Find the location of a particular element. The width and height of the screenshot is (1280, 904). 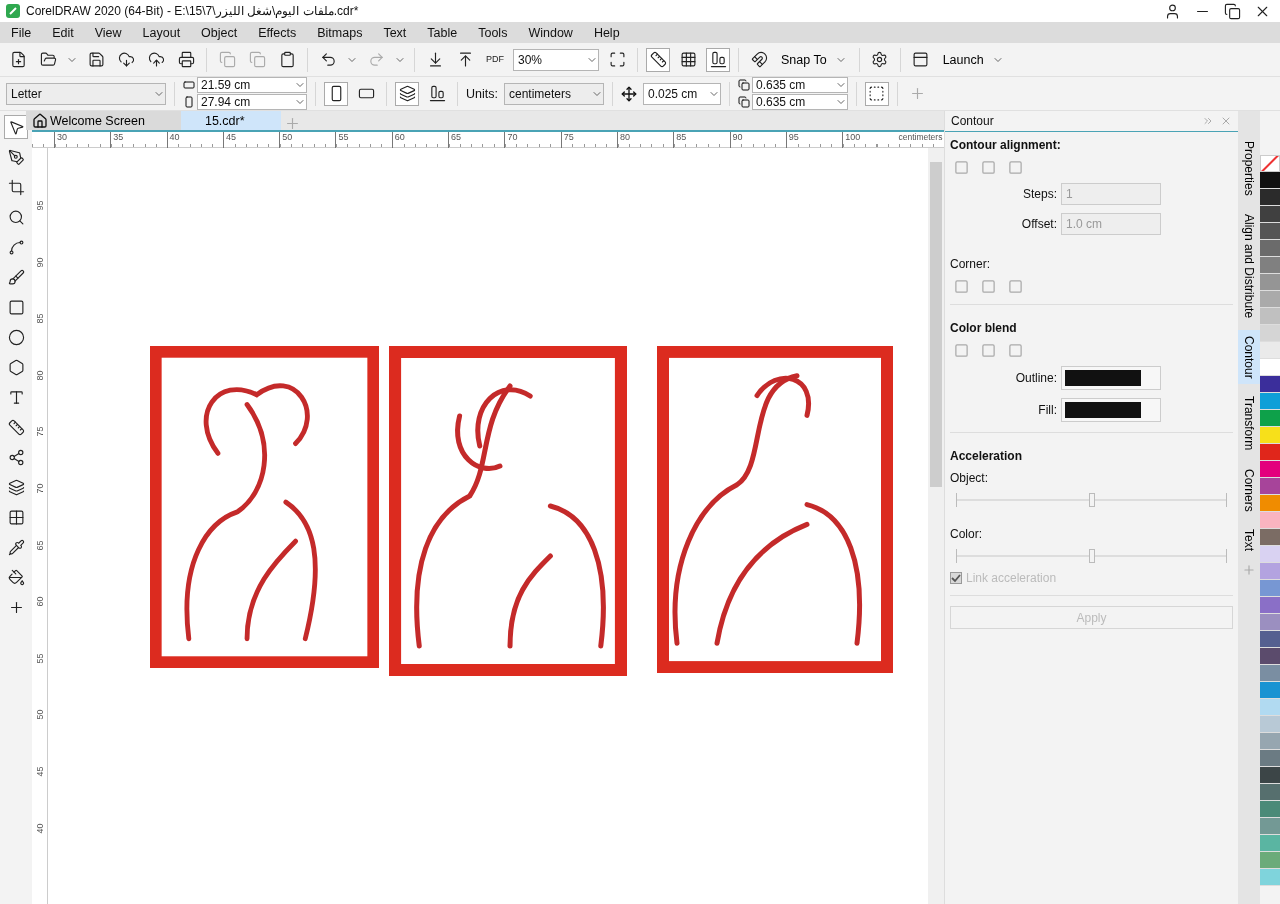

side-tab: Contour is located at coordinates (1249, 357).